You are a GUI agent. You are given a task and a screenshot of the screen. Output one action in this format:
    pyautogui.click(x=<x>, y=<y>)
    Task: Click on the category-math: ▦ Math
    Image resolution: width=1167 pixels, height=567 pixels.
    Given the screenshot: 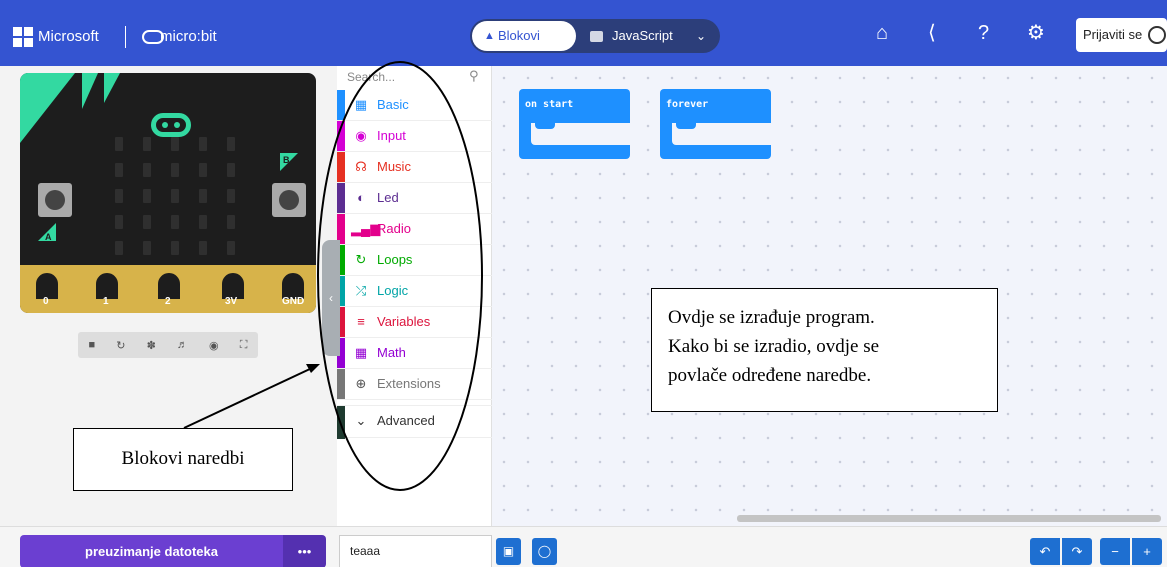 What is the action you would take?
    pyautogui.click(x=414, y=353)
    